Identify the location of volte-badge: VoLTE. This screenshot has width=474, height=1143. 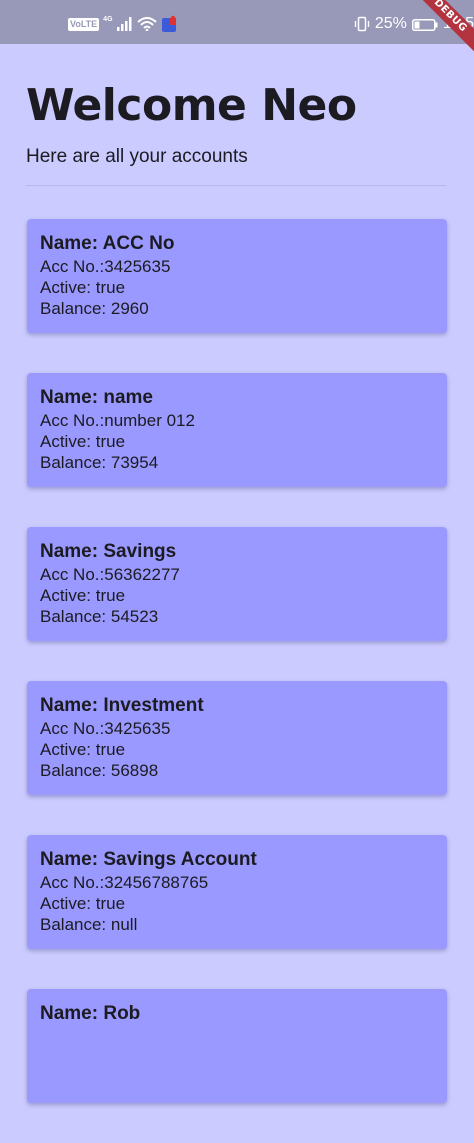
(84, 24).